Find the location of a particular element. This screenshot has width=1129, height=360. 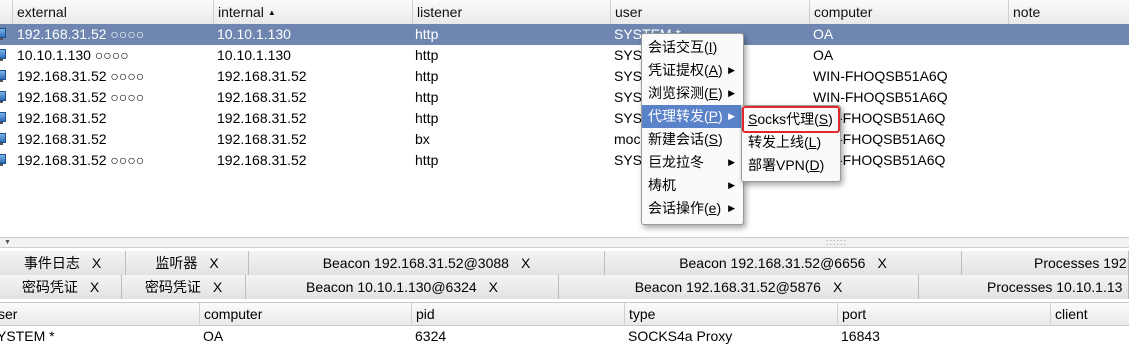

tab-label: Beacon 192.168.31.52@5876 is located at coordinates (727, 287).